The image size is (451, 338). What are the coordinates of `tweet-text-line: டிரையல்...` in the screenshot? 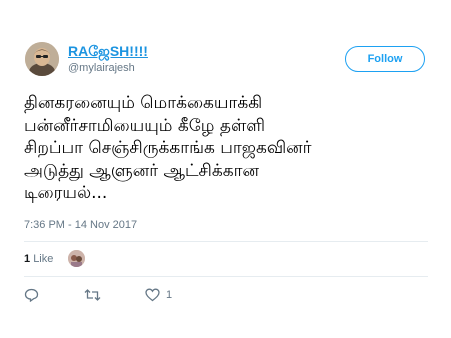 It's located at (66, 193).